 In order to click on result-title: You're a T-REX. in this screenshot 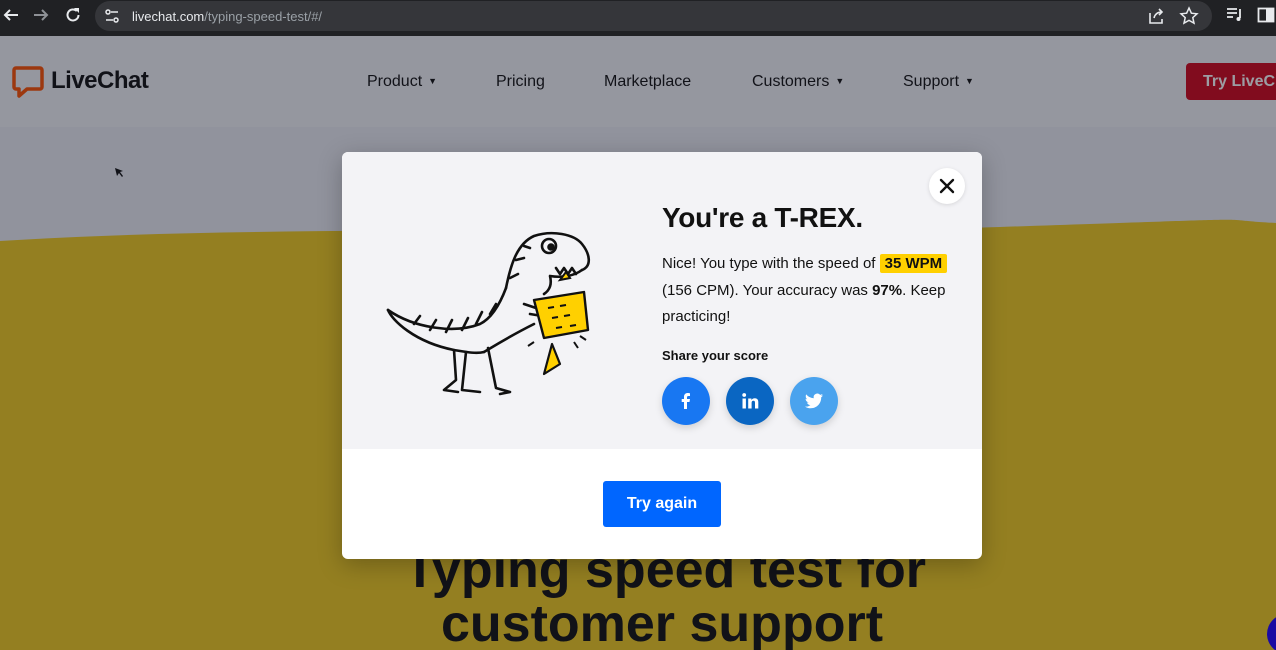, I will do `click(762, 217)`.